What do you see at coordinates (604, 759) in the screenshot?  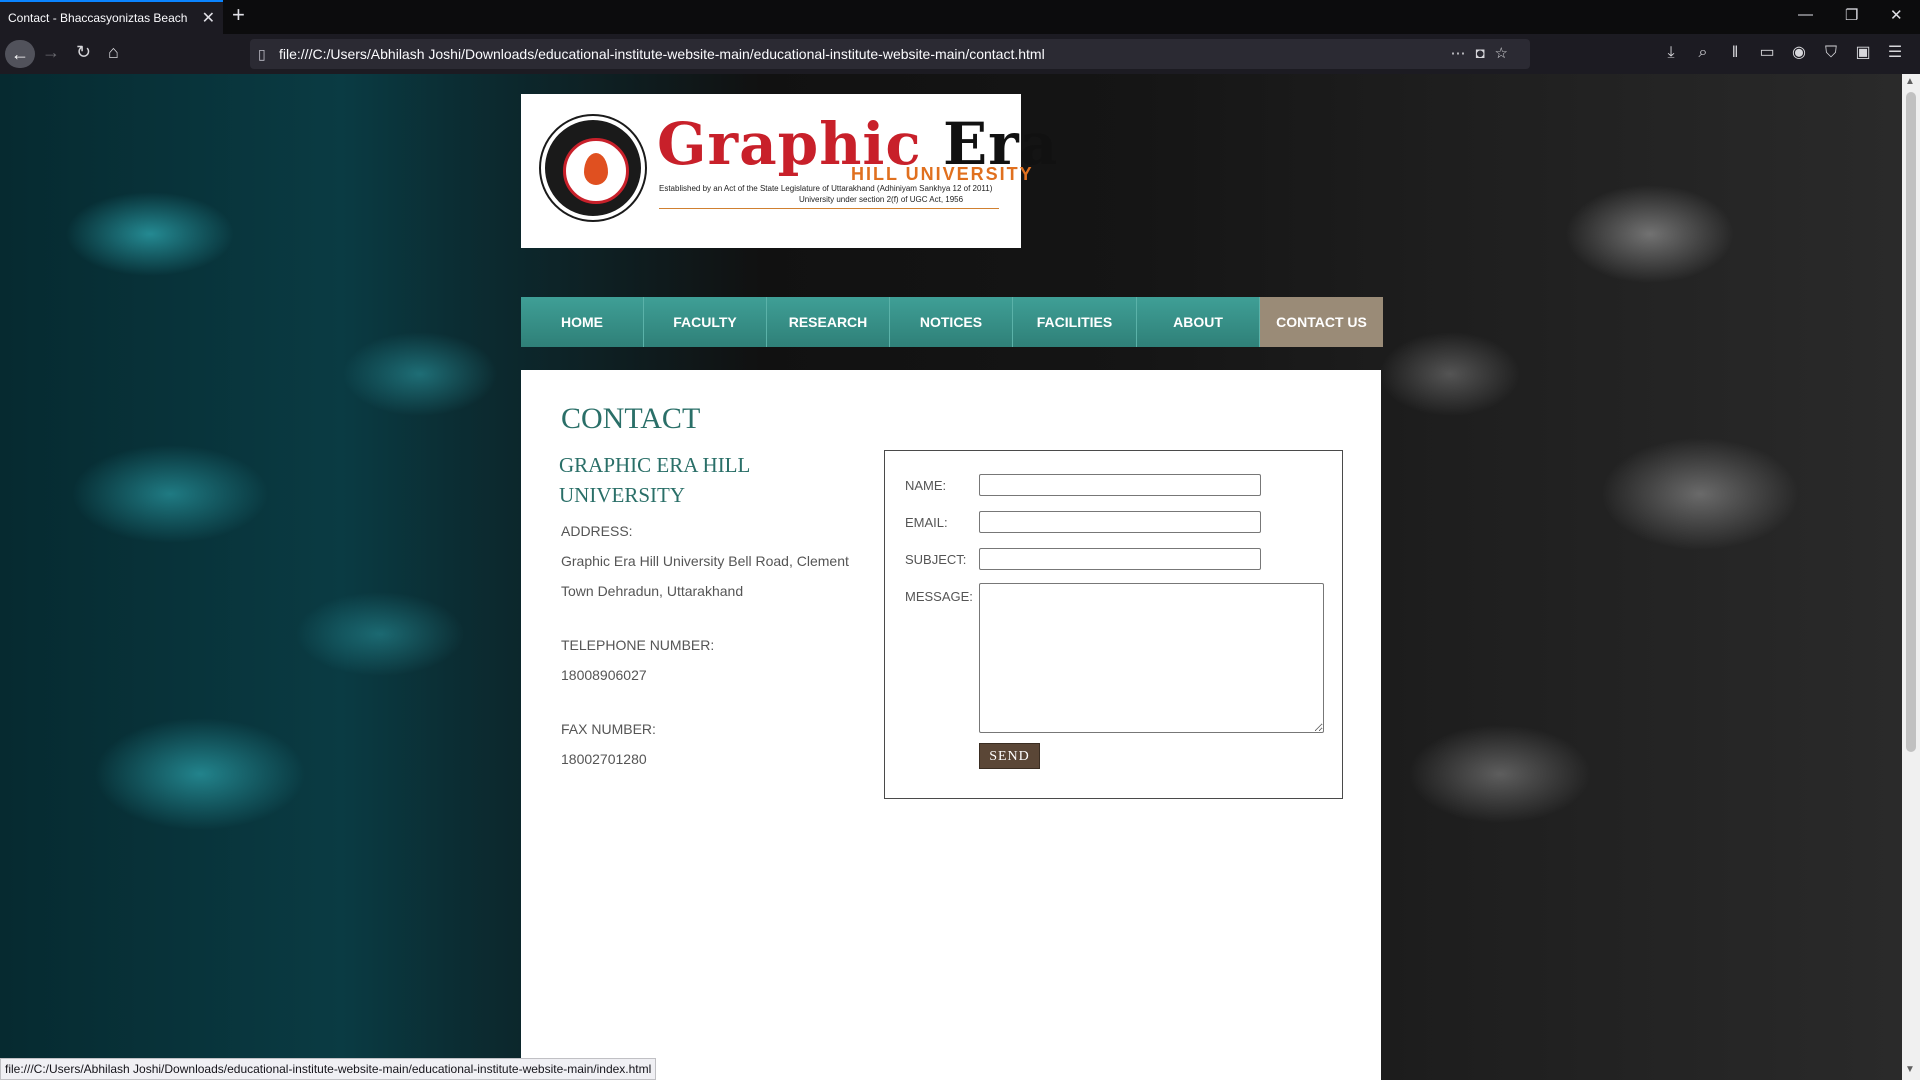 I see `fax-number: 18002701280` at bounding box center [604, 759].